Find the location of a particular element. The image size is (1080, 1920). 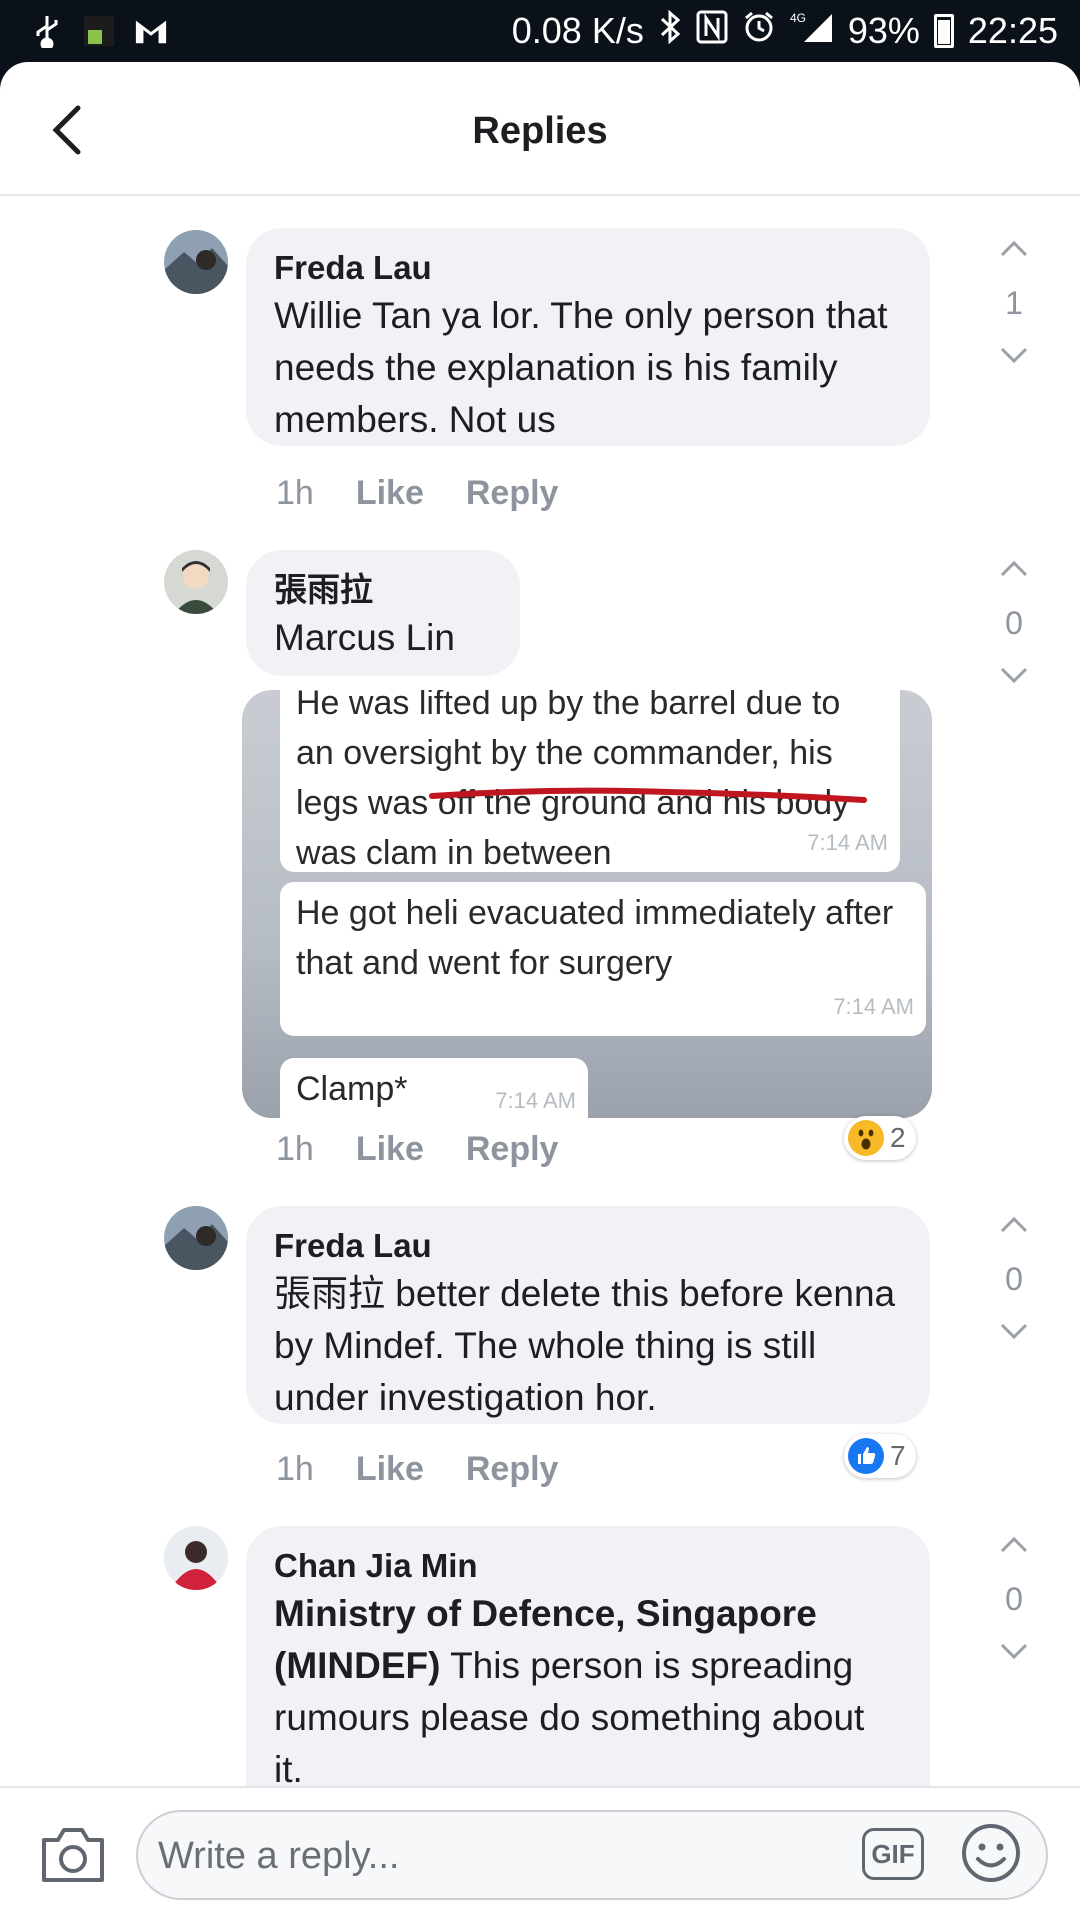

chat-message: Clamp* 7:14 AM is located at coordinates (434, 1088).